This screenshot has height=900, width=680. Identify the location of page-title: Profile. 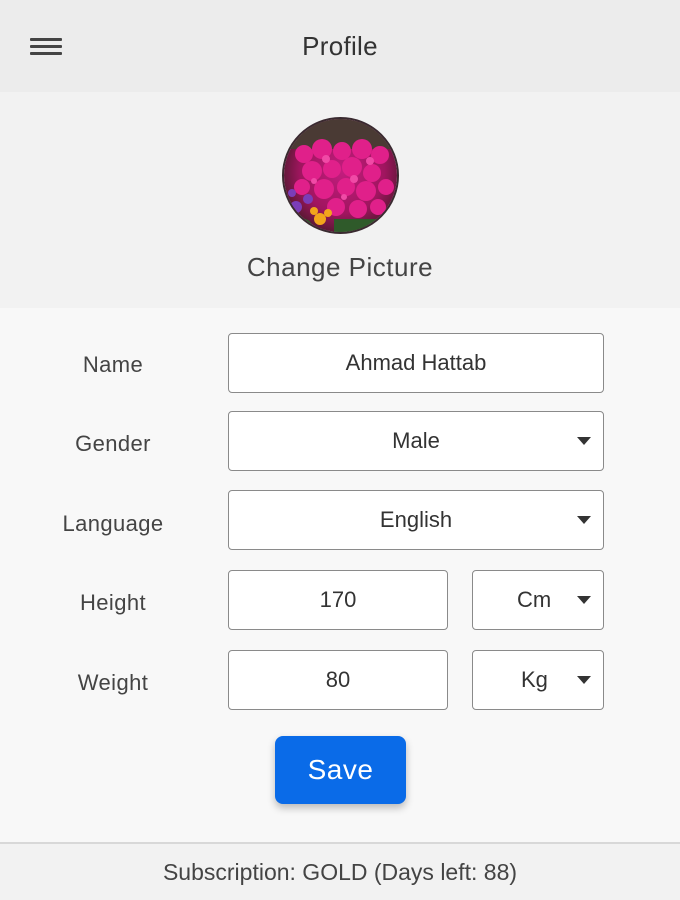
(340, 45).